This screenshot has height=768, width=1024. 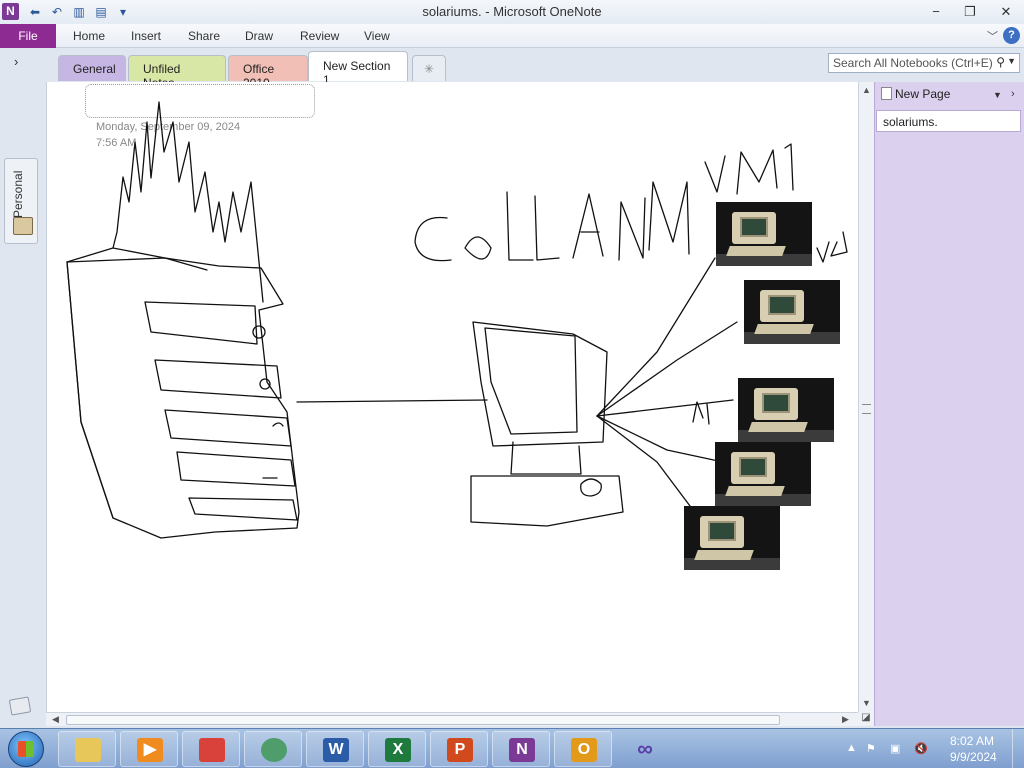 I want to click on new-page-icon, so click(x=886, y=93).